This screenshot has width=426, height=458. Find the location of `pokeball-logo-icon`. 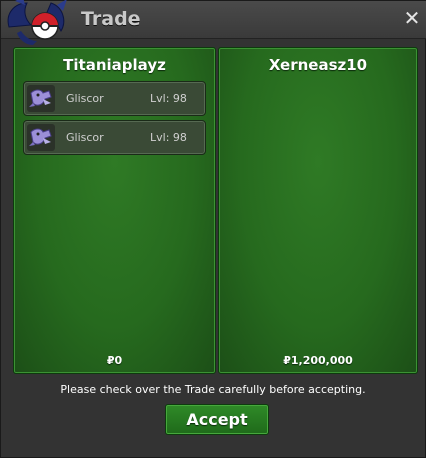

pokeball-logo-icon is located at coordinates (38, 23).